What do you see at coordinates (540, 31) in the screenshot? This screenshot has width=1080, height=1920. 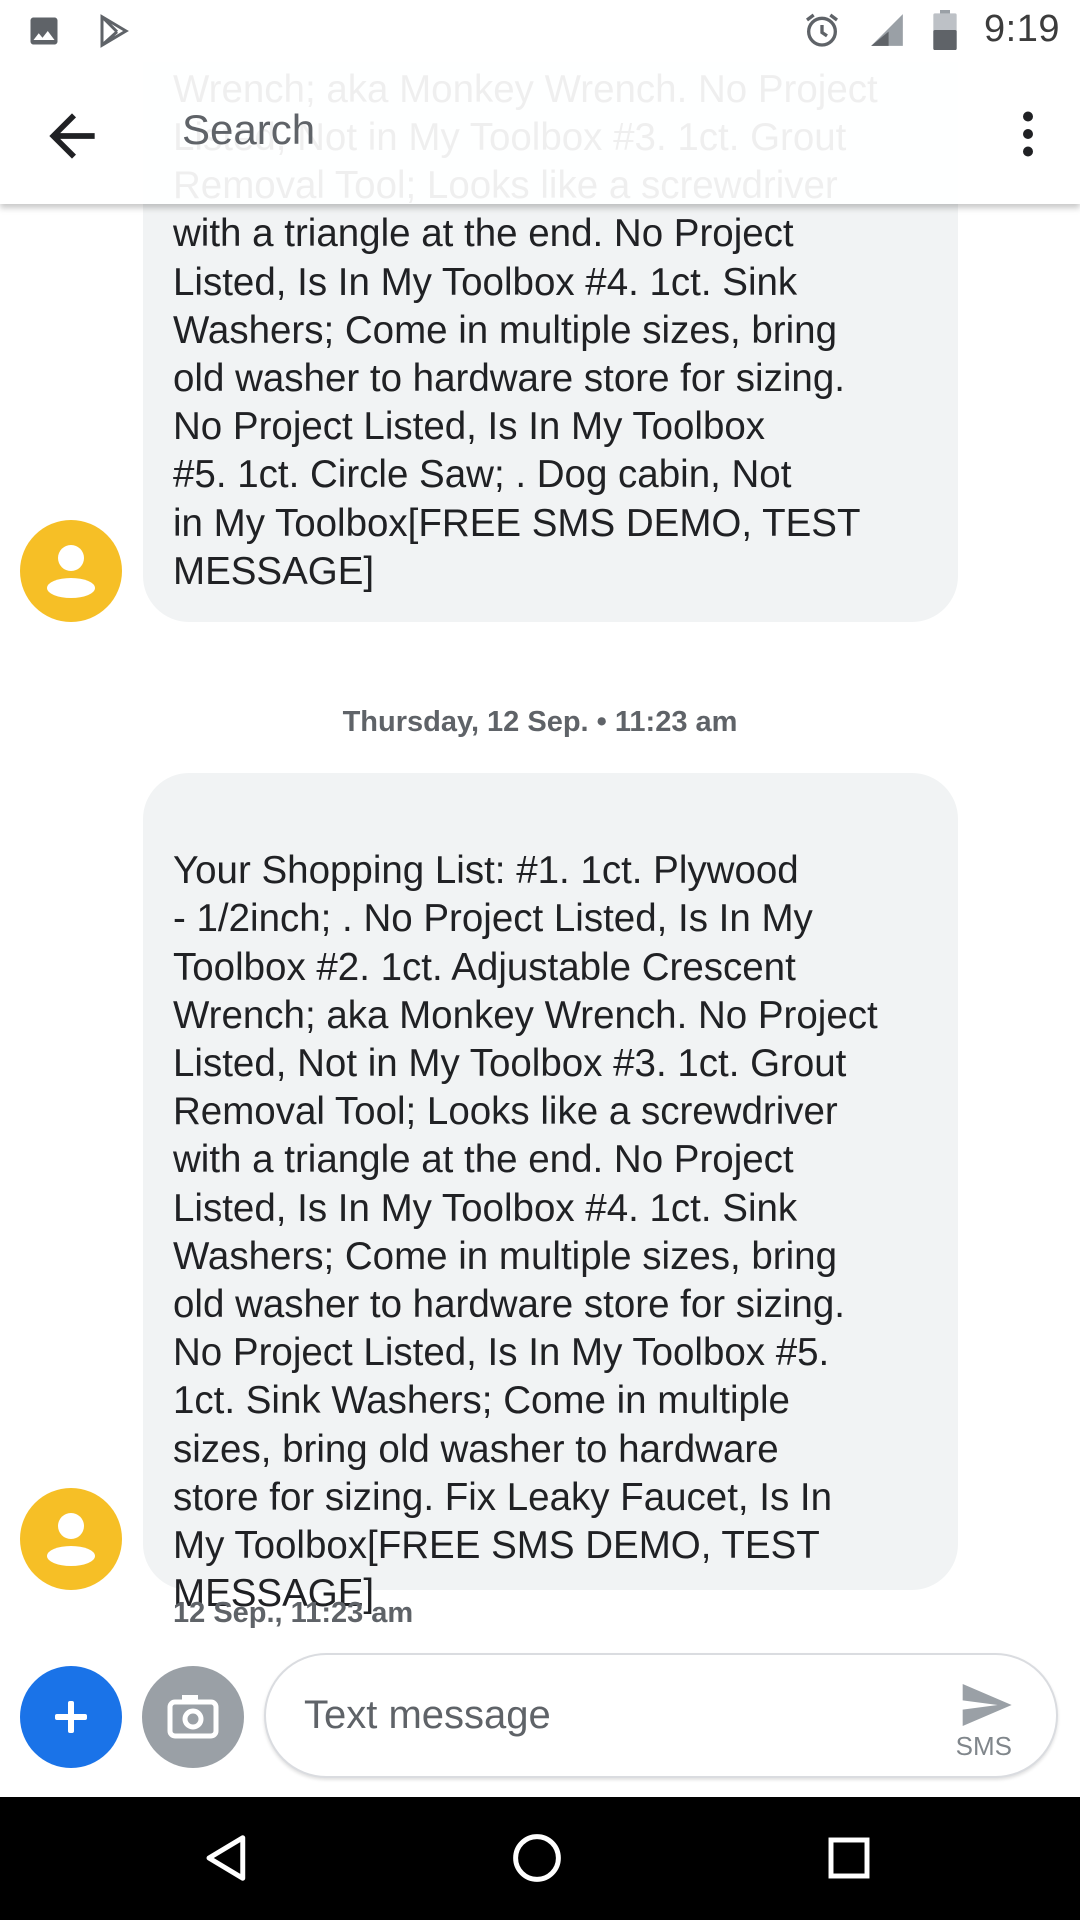 I see `status-bar: 9:19` at bounding box center [540, 31].